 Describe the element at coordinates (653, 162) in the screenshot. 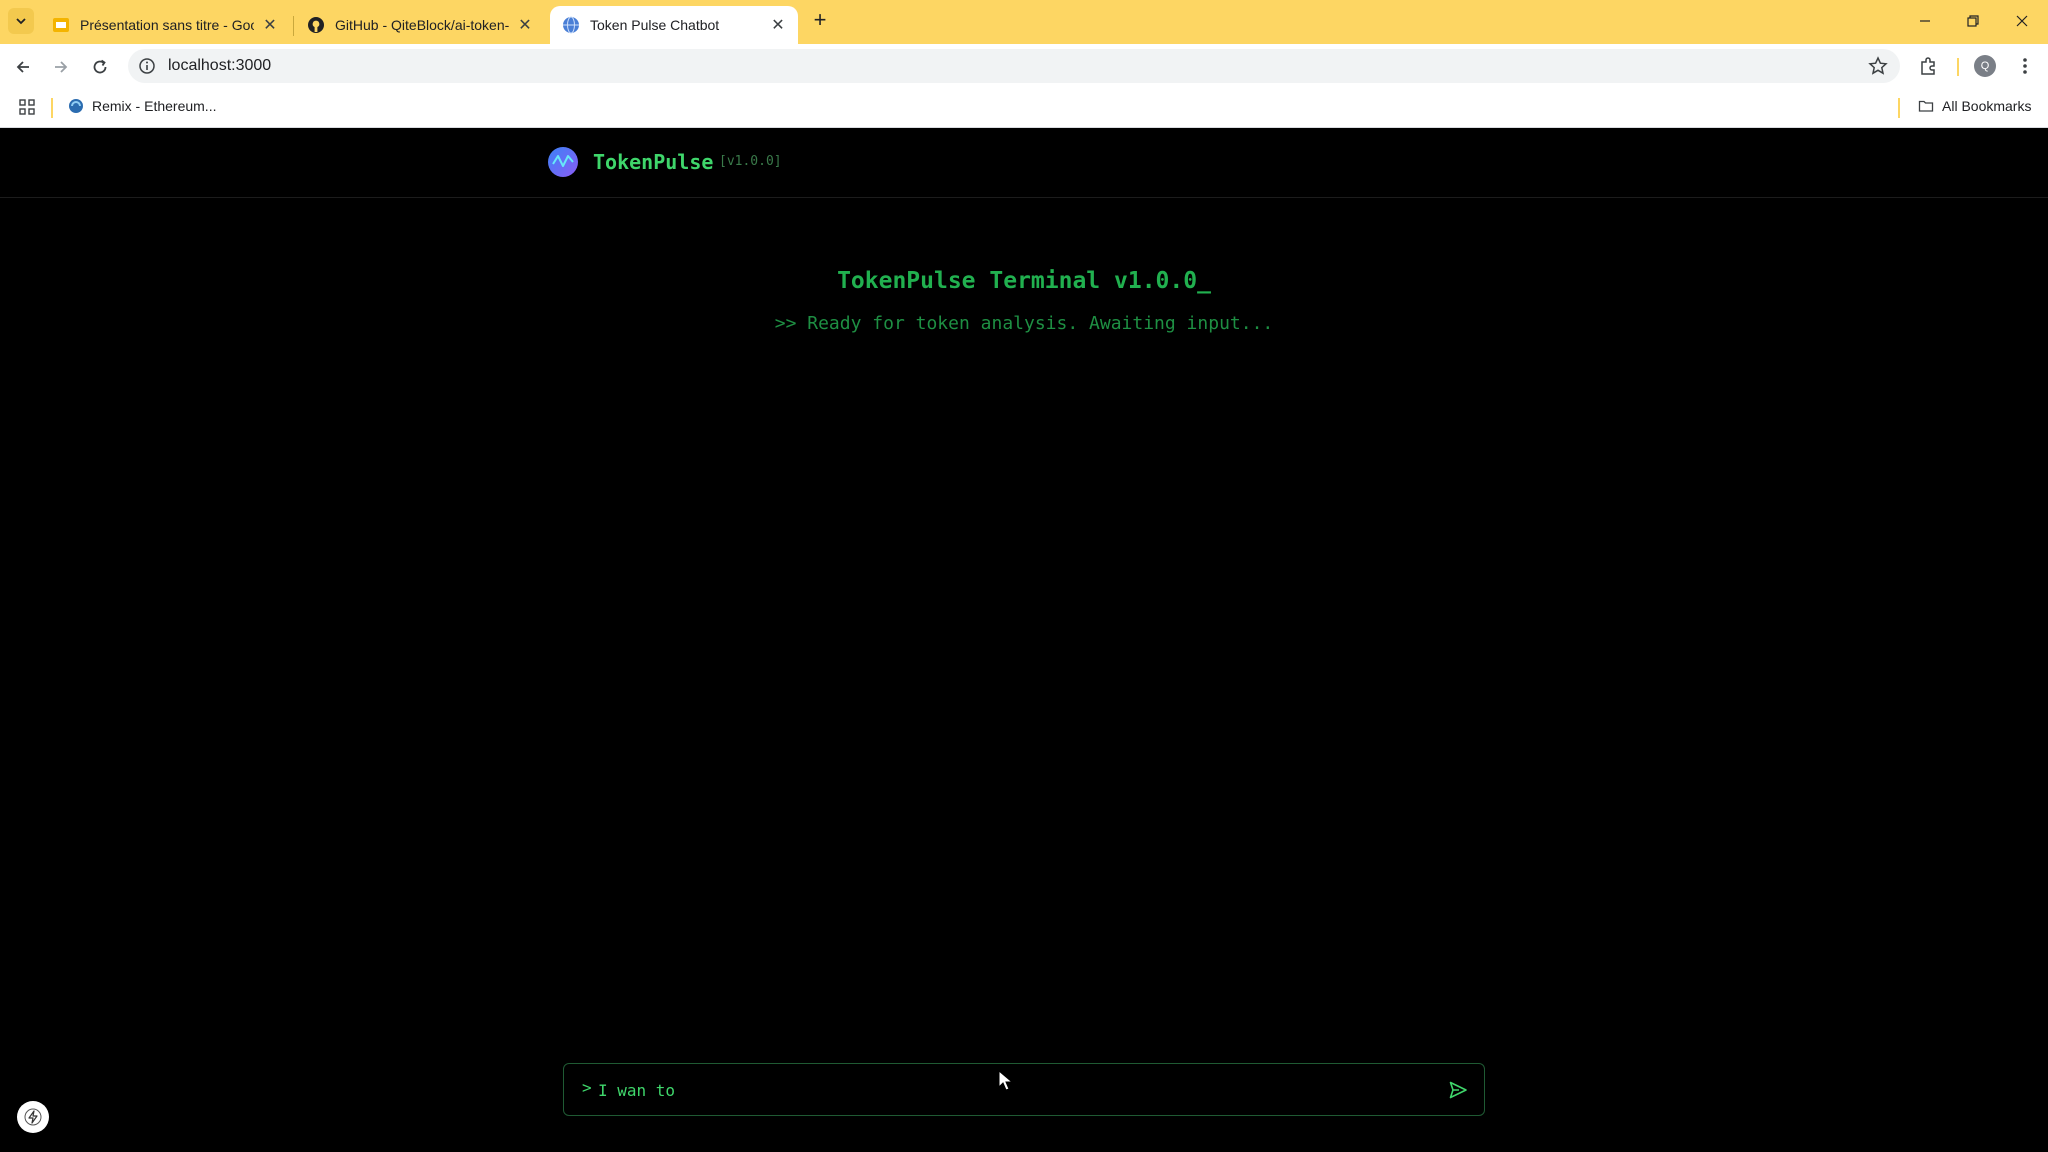

I see `brand-name: TokenPulse` at that location.